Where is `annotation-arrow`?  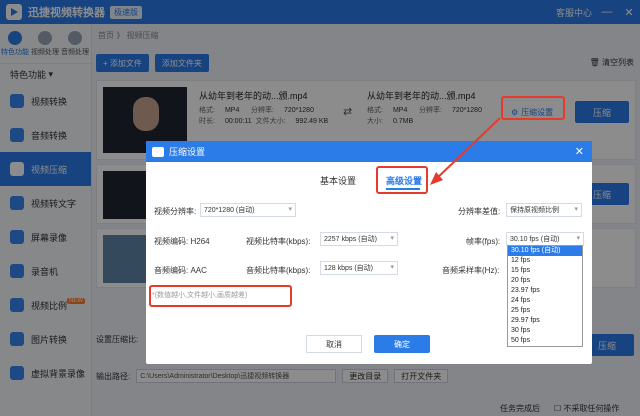
annotation-arrow is located at coordinates (465, 151).